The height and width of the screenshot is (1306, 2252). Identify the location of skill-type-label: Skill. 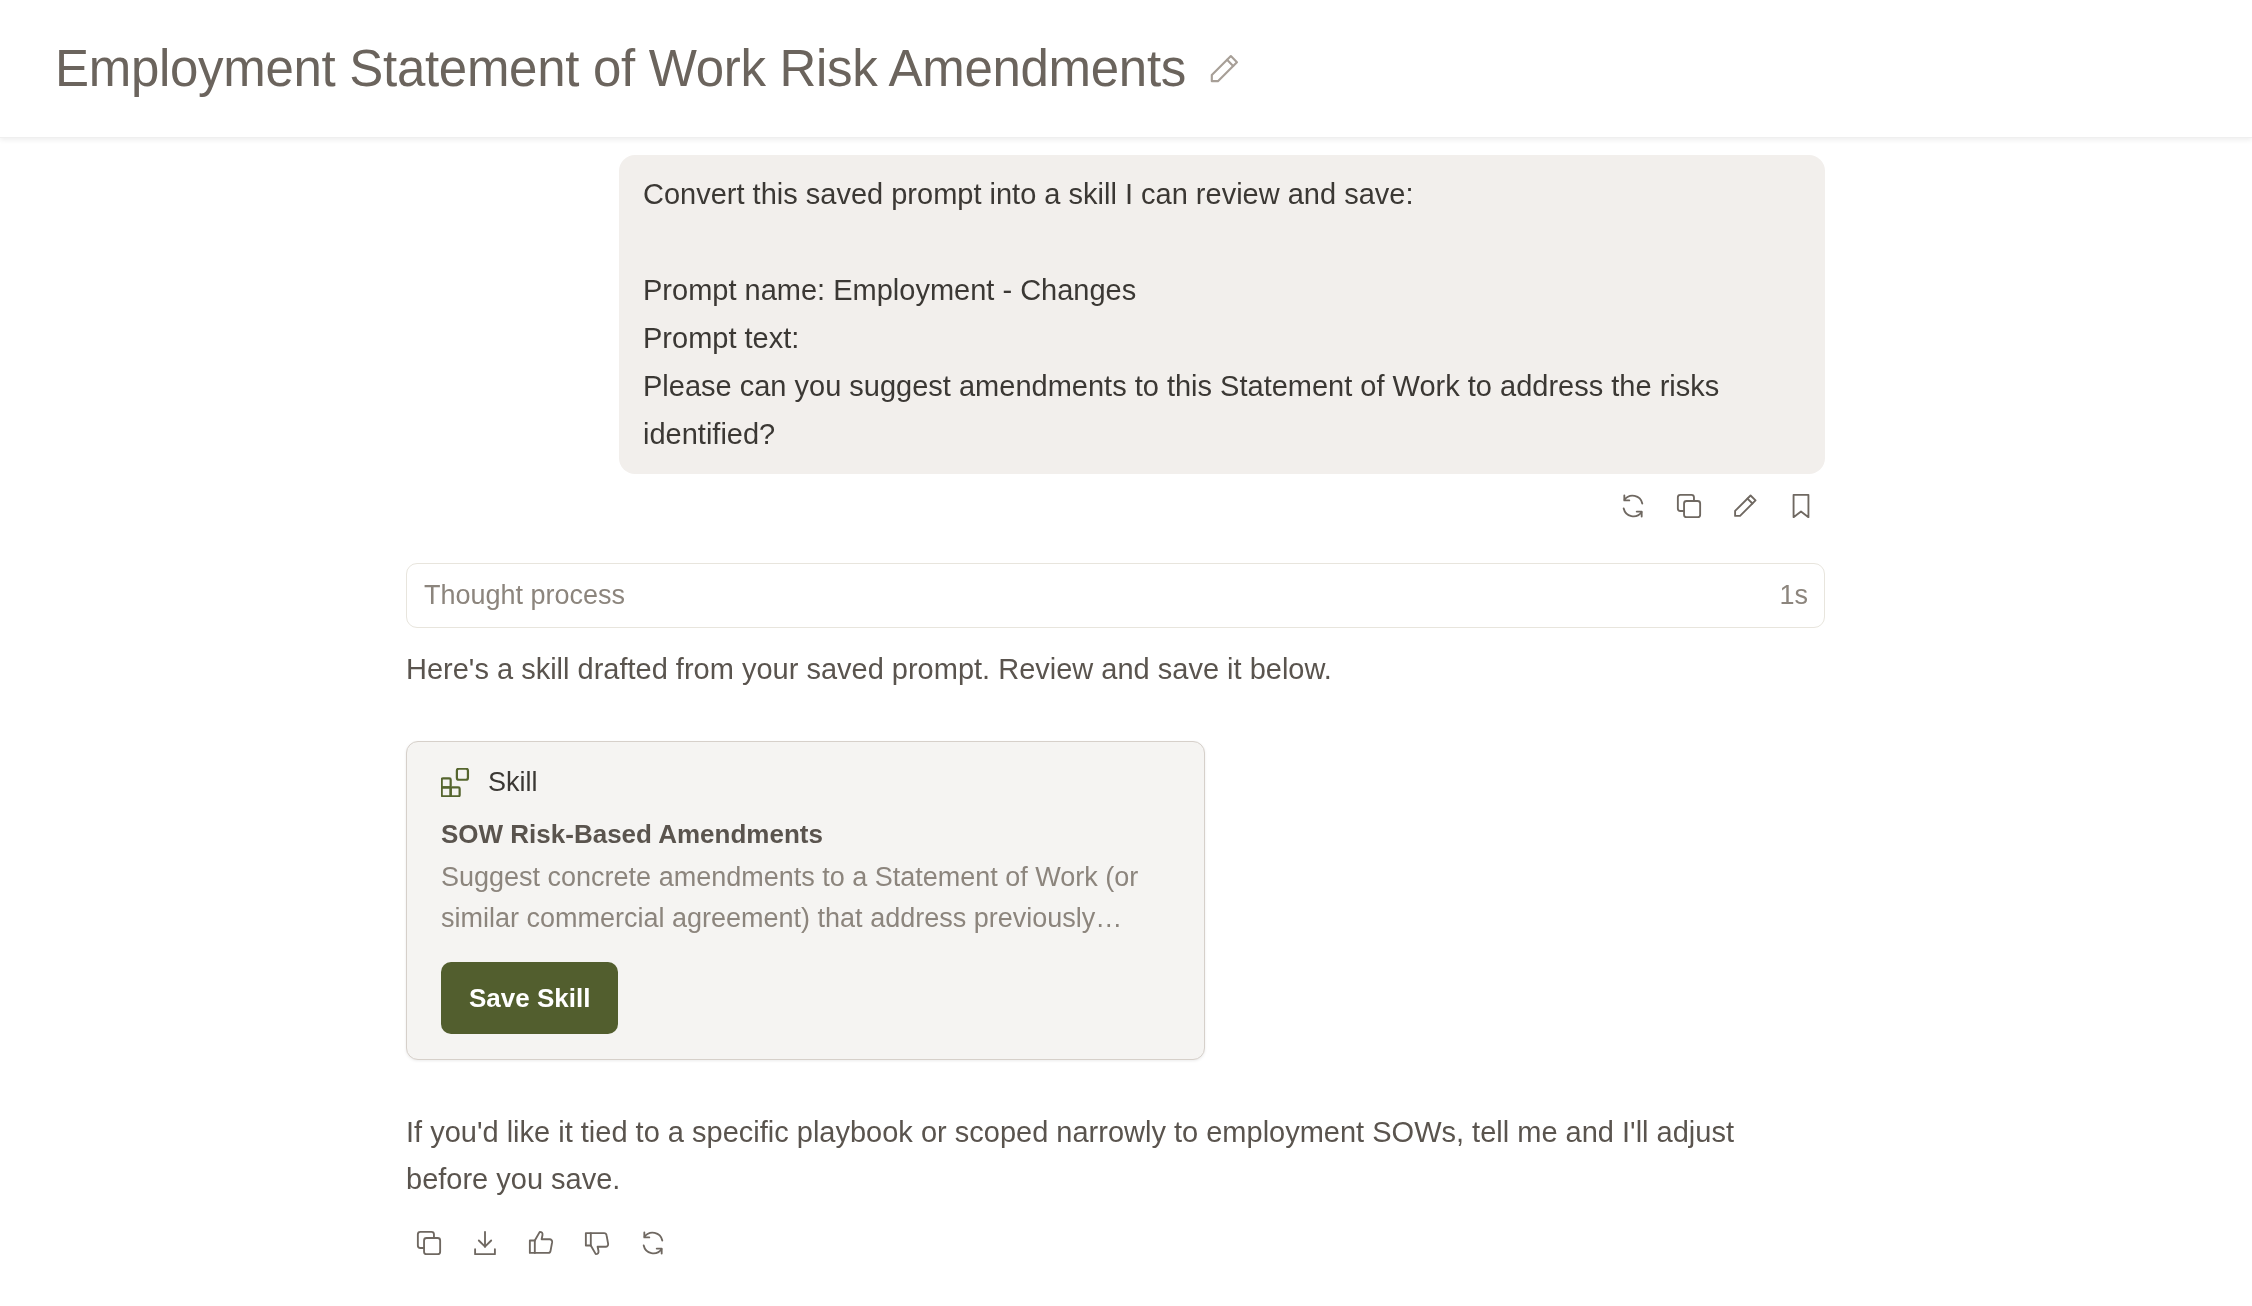
(513, 782).